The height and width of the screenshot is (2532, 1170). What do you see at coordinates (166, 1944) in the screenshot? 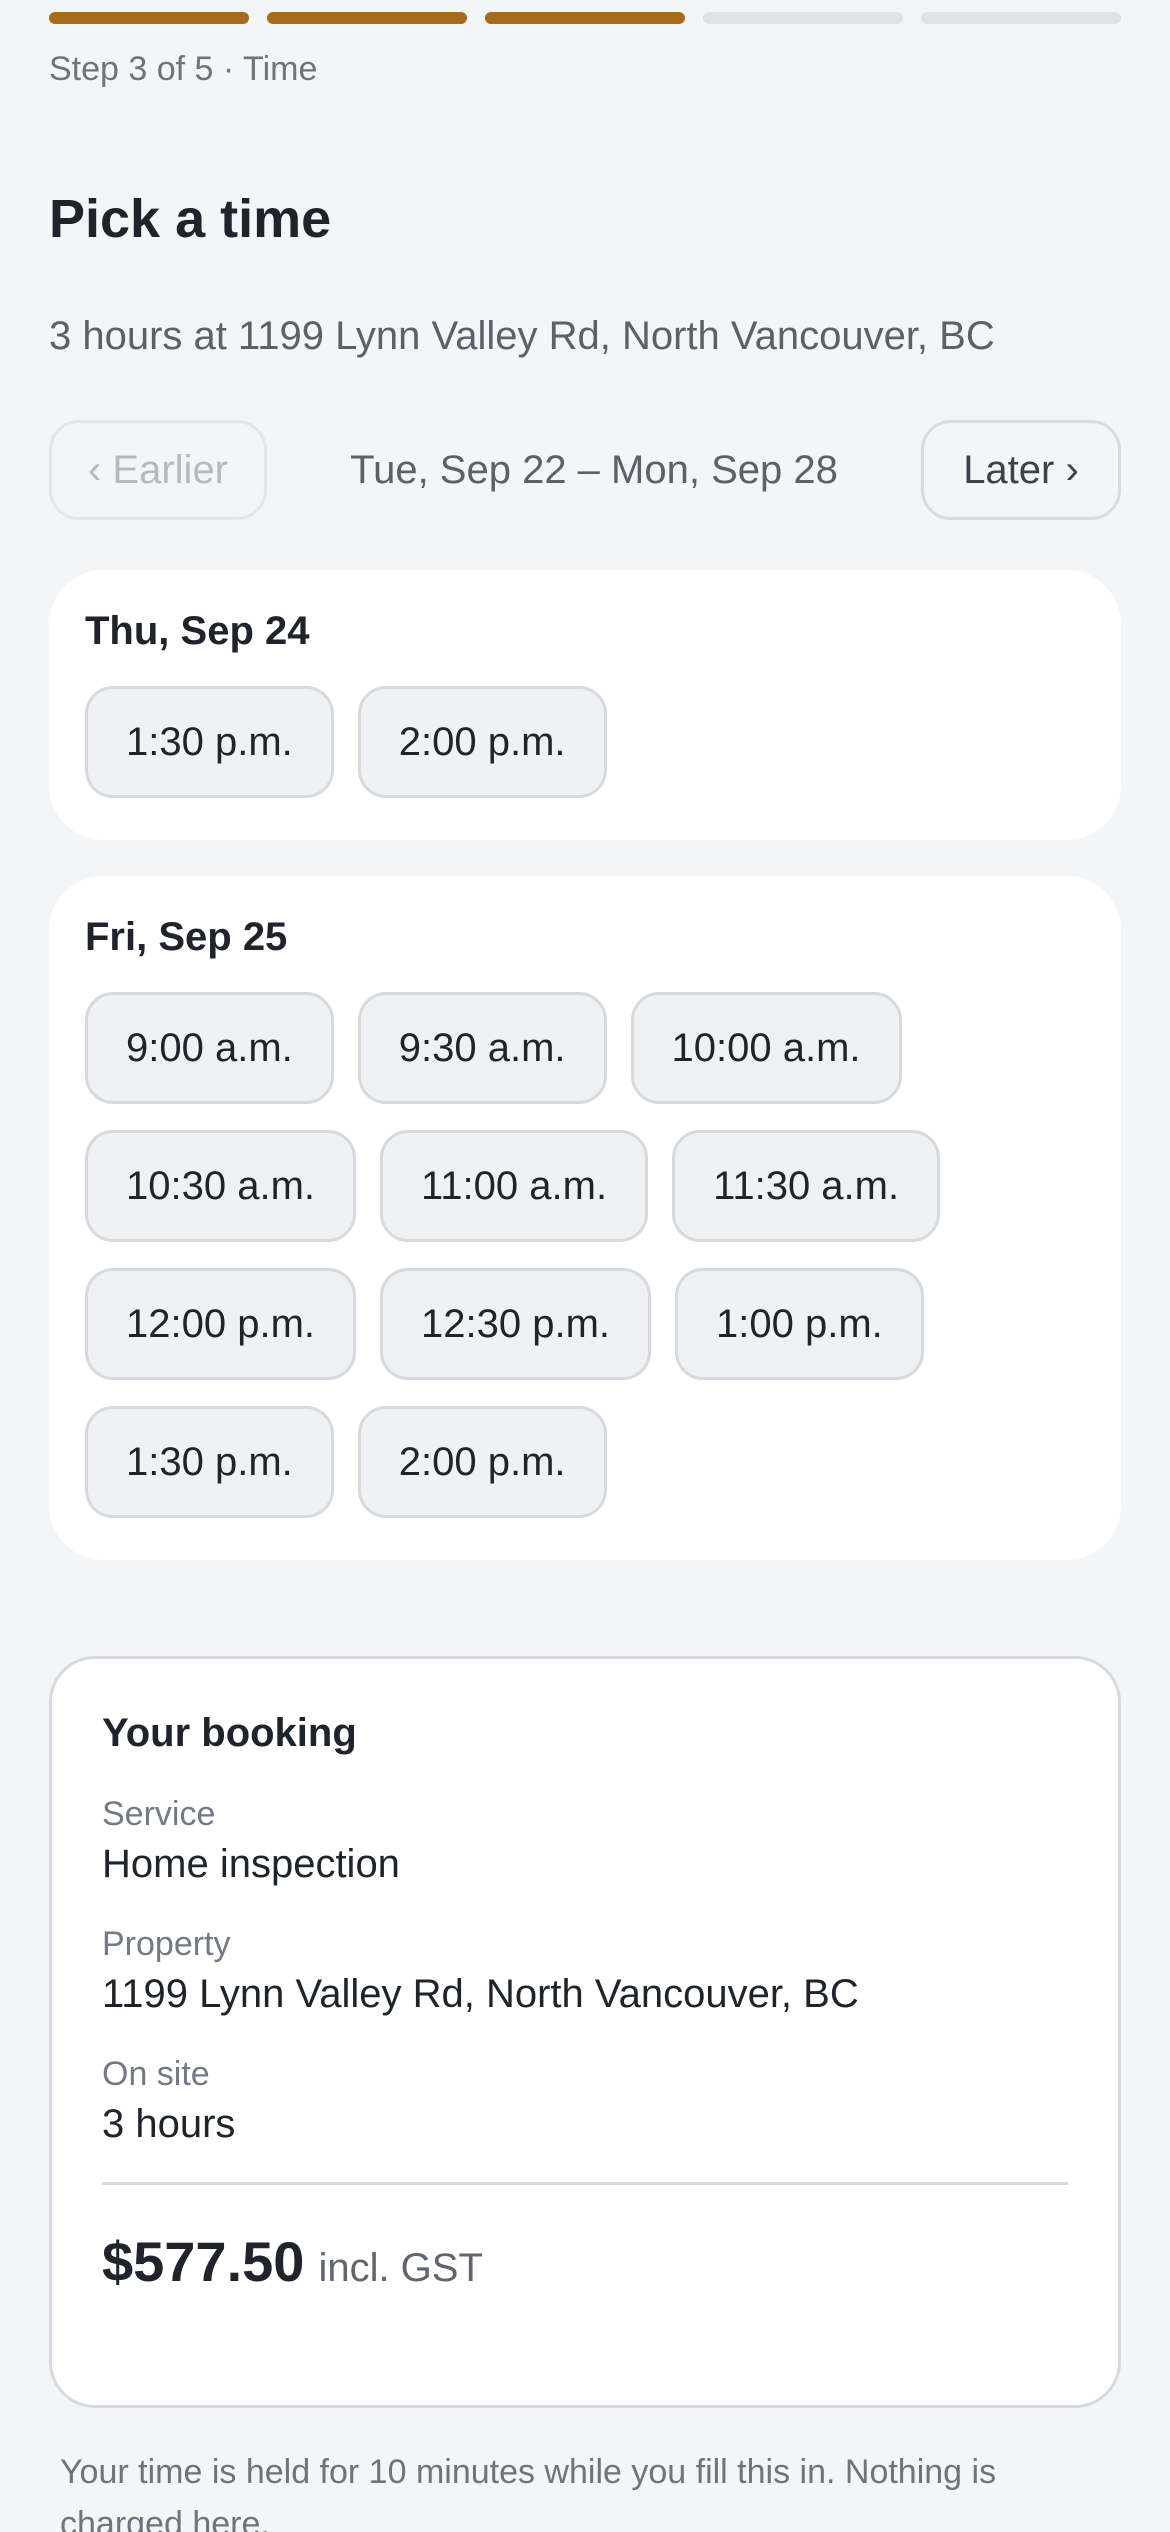
I see `property-label: Property` at bounding box center [166, 1944].